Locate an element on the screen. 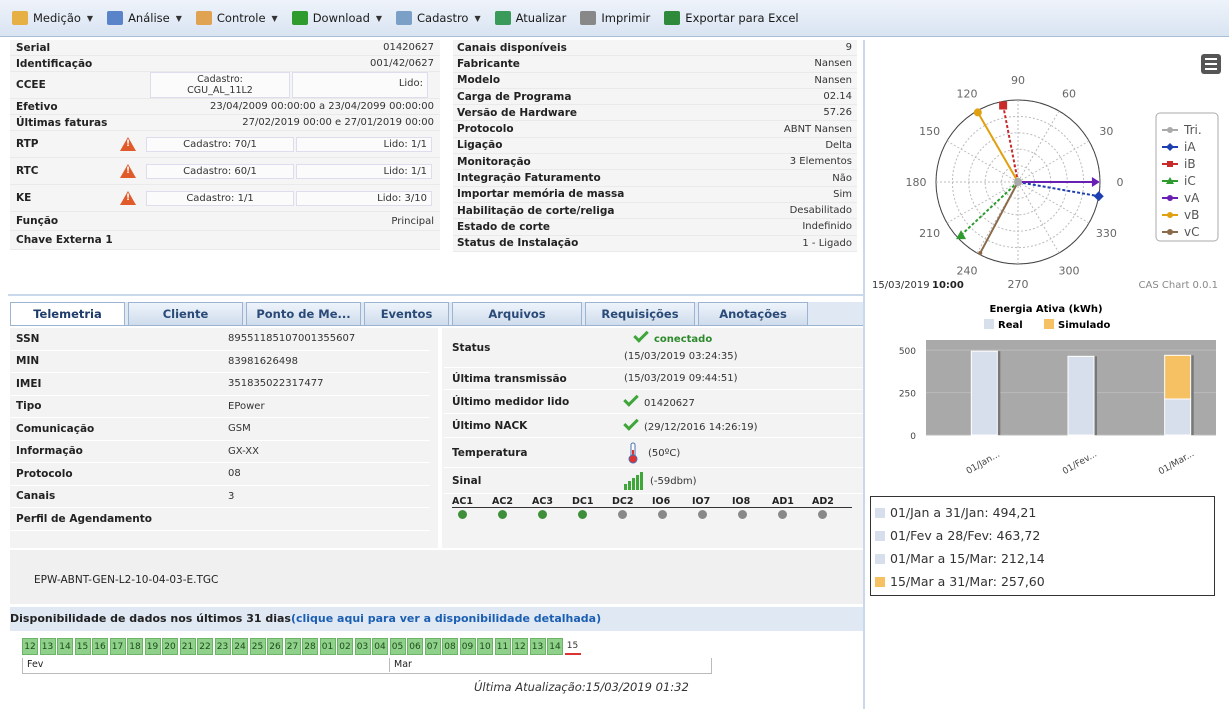 Image resolution: width=1229 pixels, height=709 pixels. day-cell: 11 is located at coordinates (502, 646).